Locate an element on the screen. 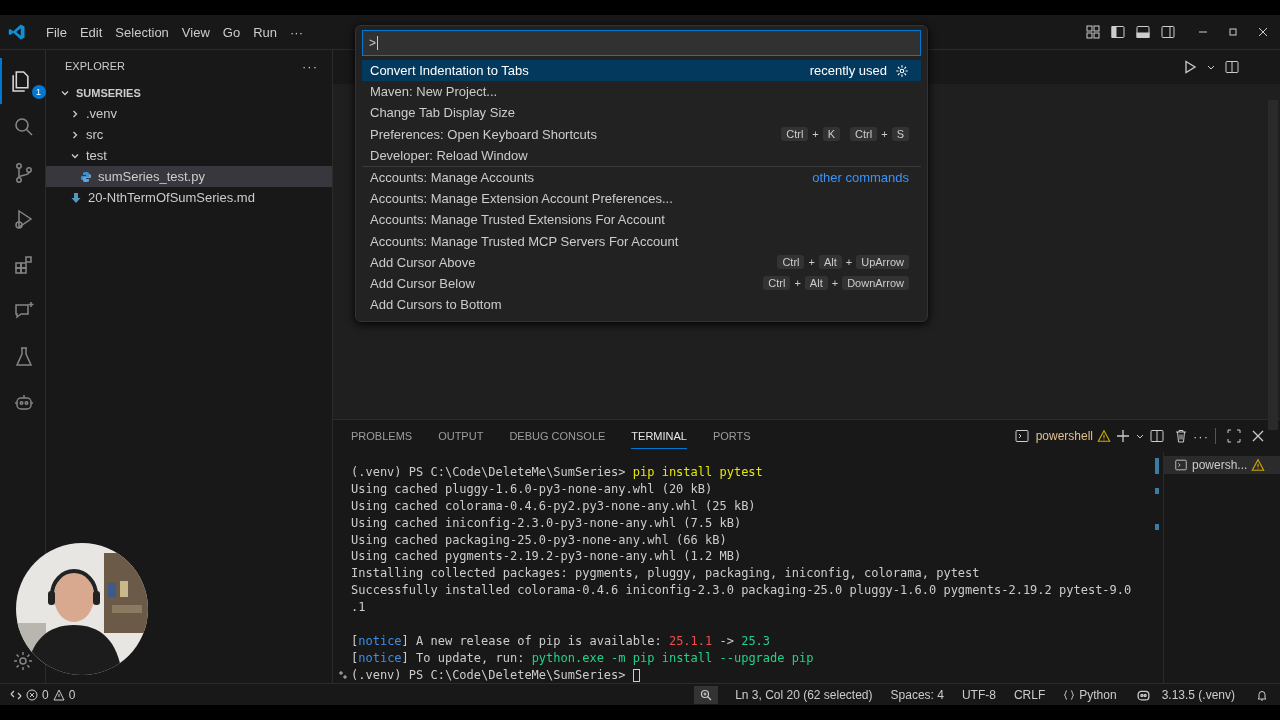 Image resolution: width=1280 pixels, height=720 pixels. run-icon is located at coordinates (1190, 67).